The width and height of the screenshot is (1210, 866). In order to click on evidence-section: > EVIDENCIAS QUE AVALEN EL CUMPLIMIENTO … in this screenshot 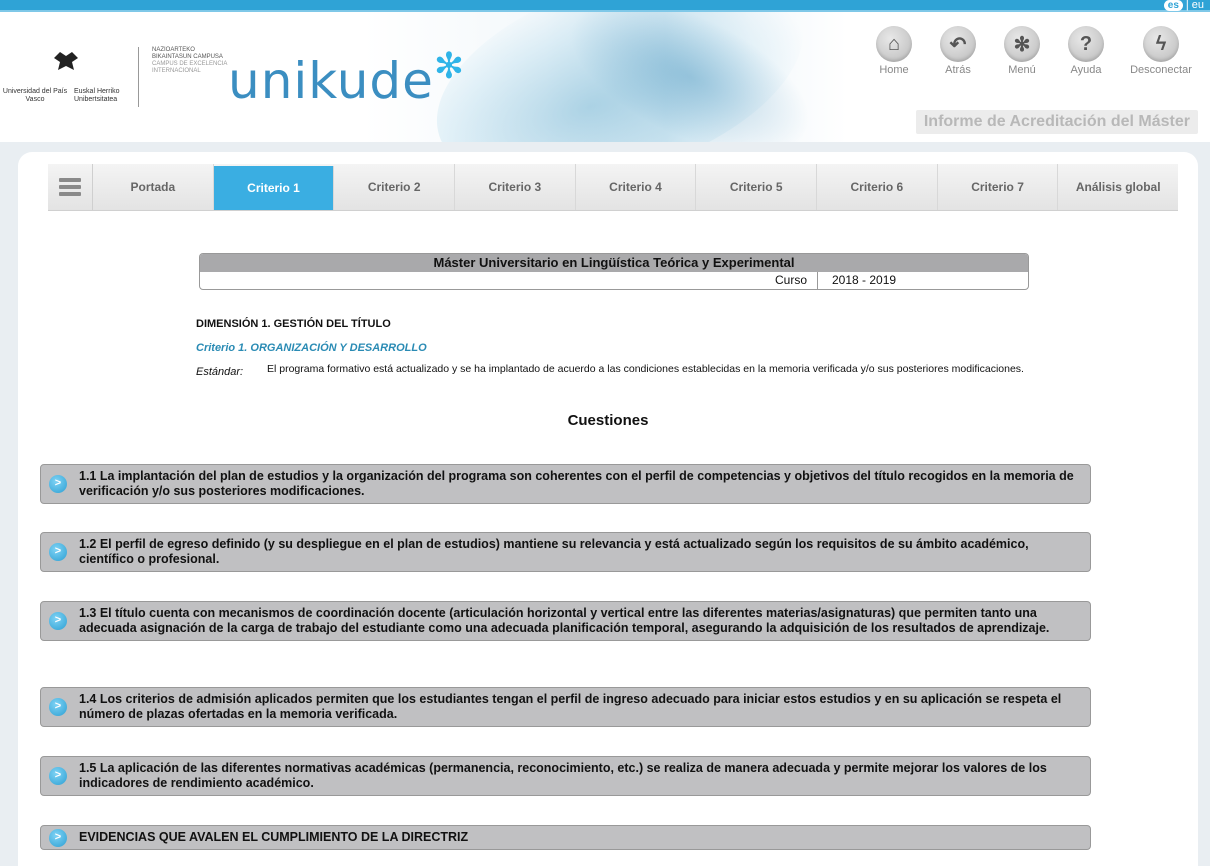, I will do `click(565, 837)`.